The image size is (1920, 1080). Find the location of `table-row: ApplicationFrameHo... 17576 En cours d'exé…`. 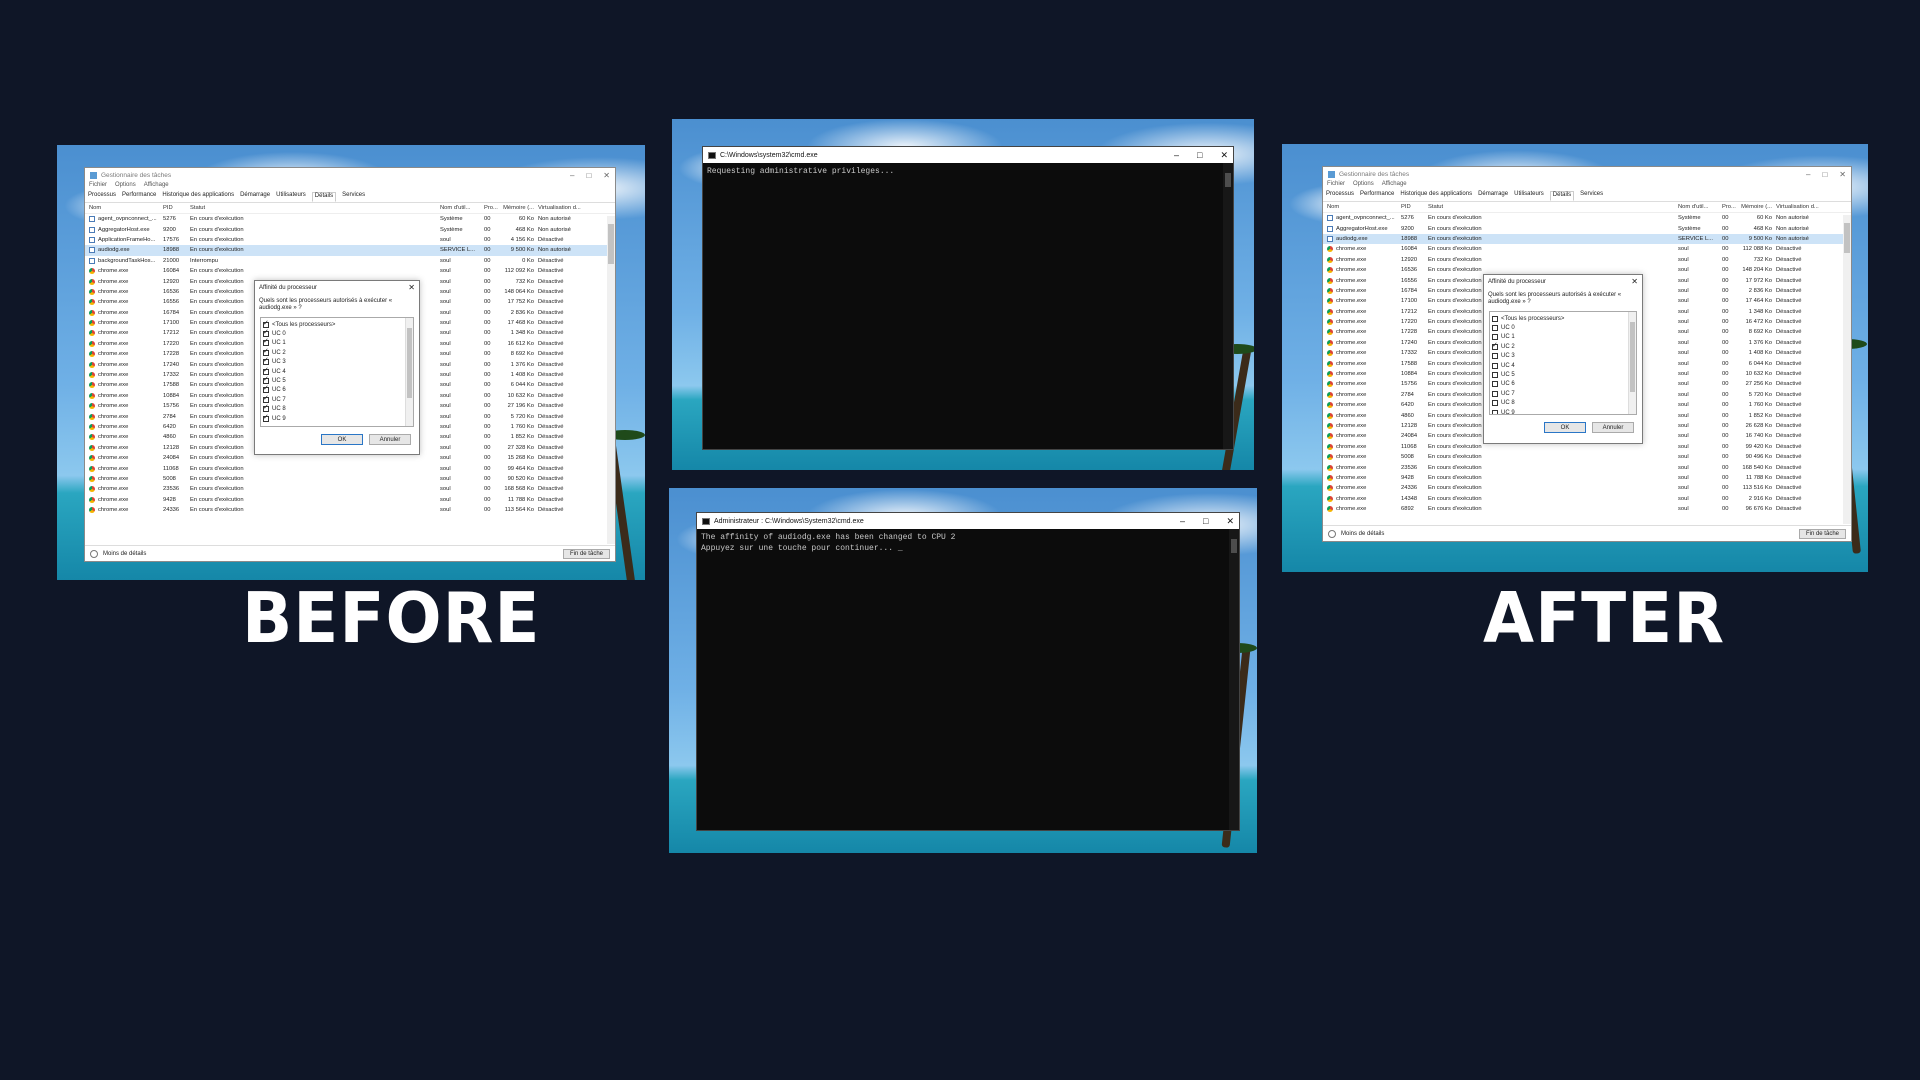

table-row: ApplicationFrameHo... 17576 En cours d'exé… is located at coordinates (350, 240).